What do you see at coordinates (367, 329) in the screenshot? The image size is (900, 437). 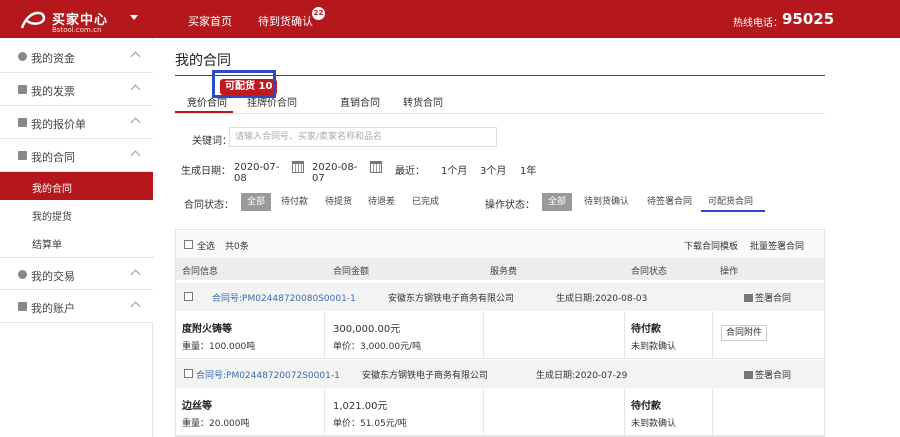 I see `contract-amount: 300,000.00元` at bounding box center [367, 329].